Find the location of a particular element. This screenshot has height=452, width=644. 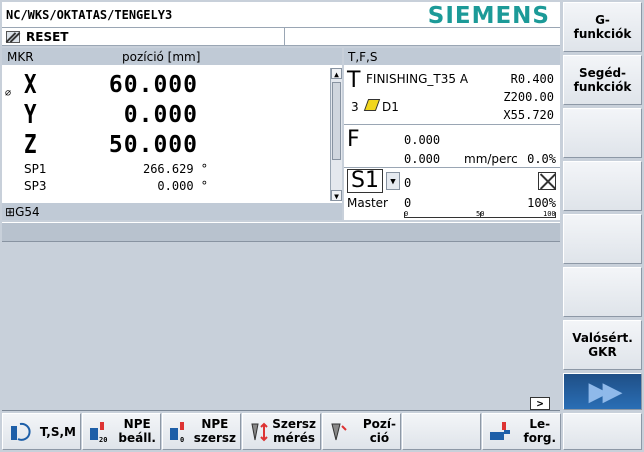

spindle-name: SP1 is located at coordinates (35, 169).